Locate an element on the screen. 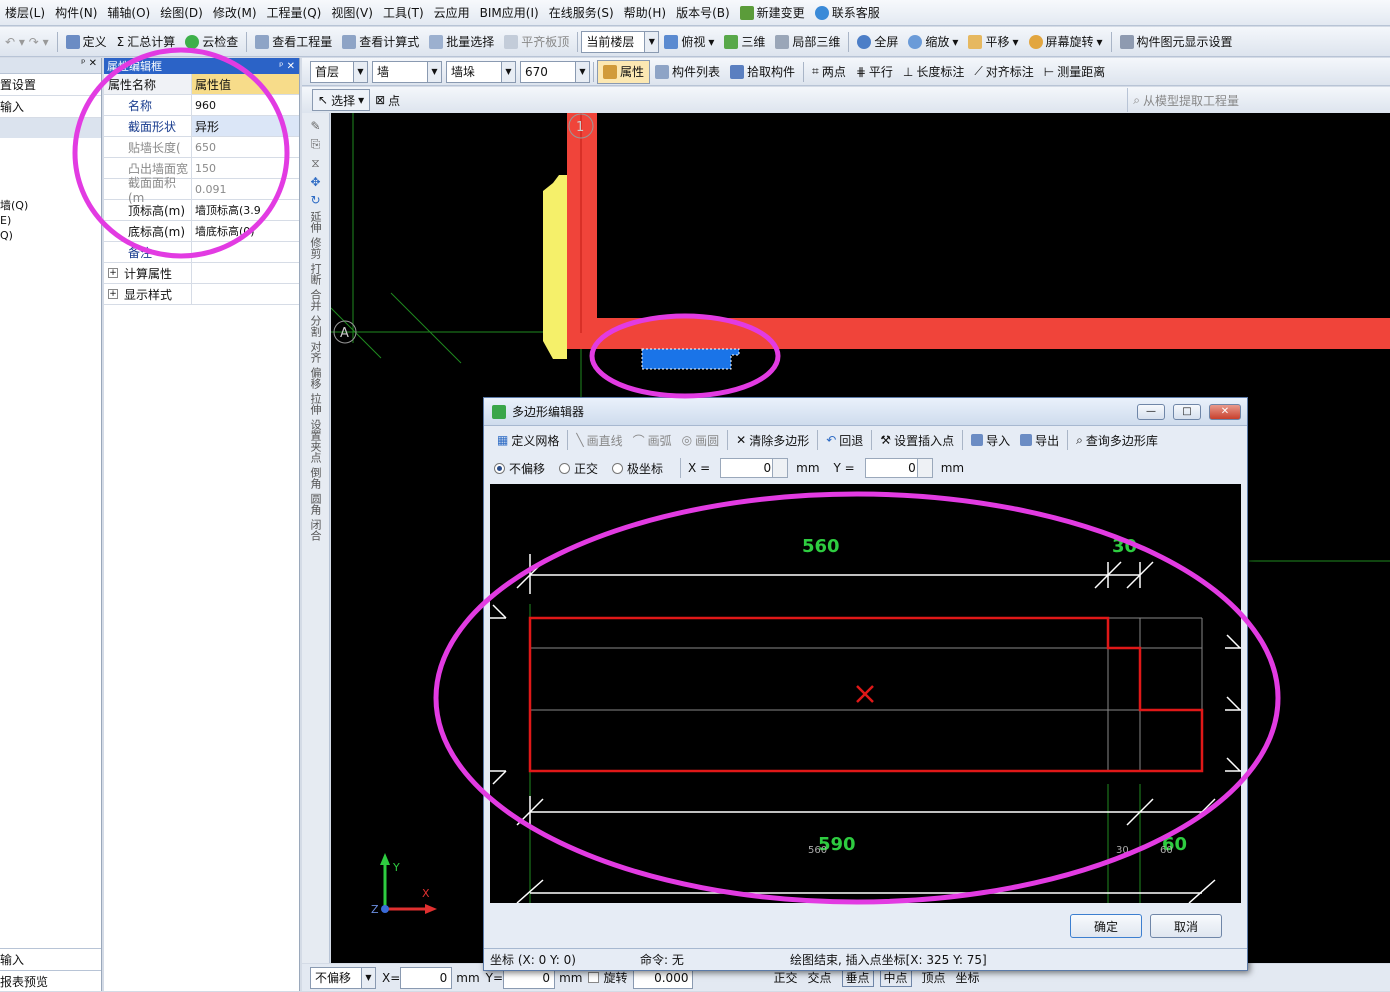  attribute-button: 属性 is located at coordinates (624, 71).